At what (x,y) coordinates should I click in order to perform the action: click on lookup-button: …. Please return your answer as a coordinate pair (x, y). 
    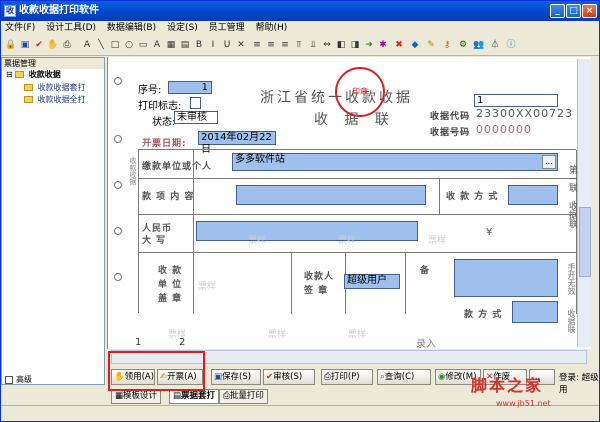
    Looking at the image, I should click on (549, 162).